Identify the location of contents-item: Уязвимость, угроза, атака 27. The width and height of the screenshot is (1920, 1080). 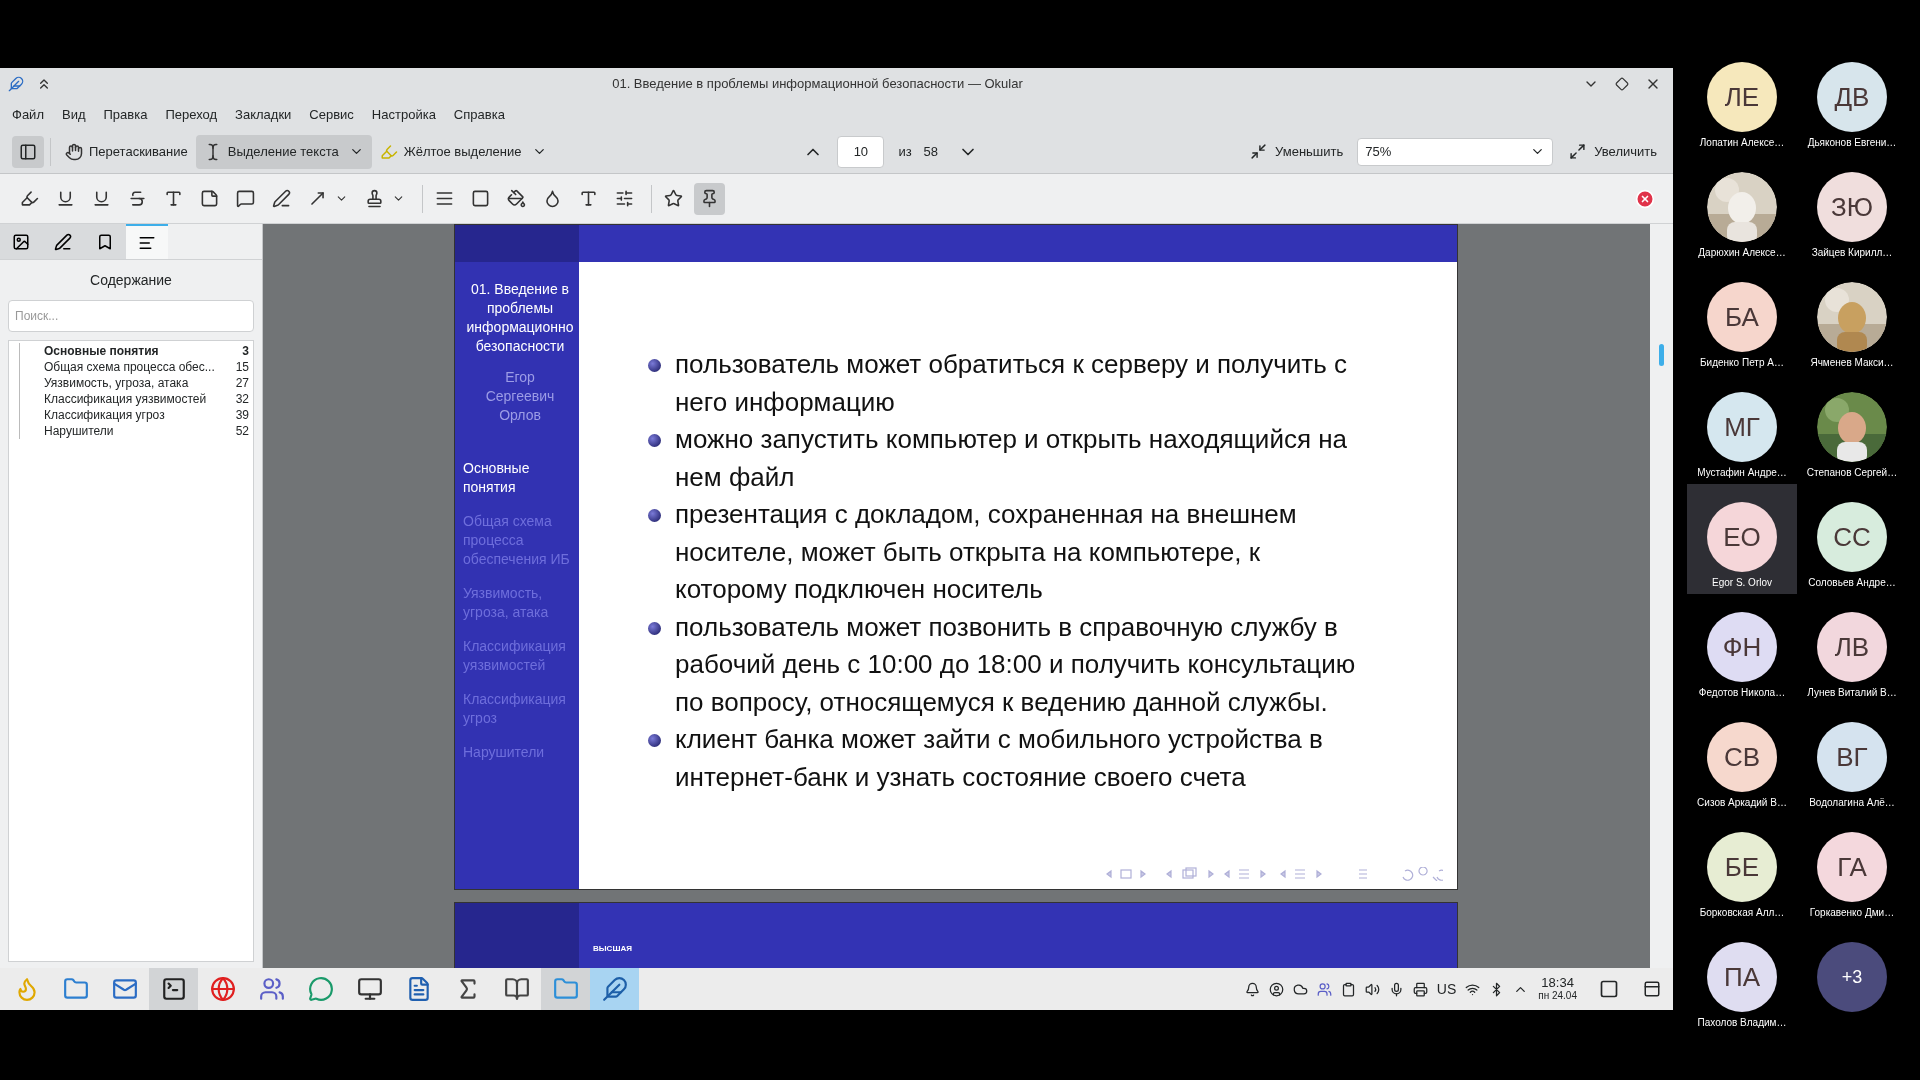
(134, 383).